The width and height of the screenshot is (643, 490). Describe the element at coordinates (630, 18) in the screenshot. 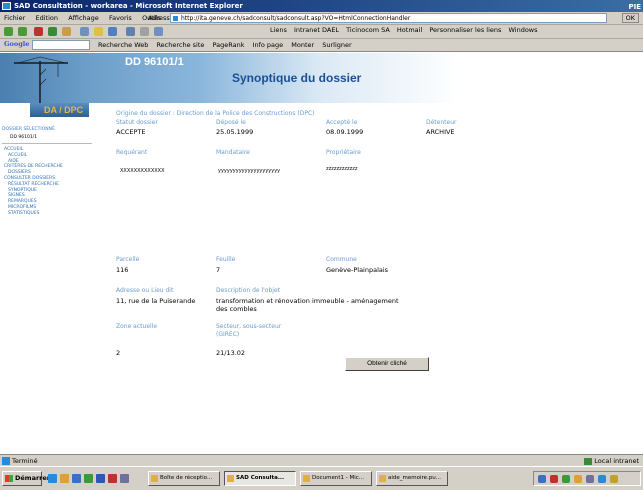

I see `go-button: OK` at that location.